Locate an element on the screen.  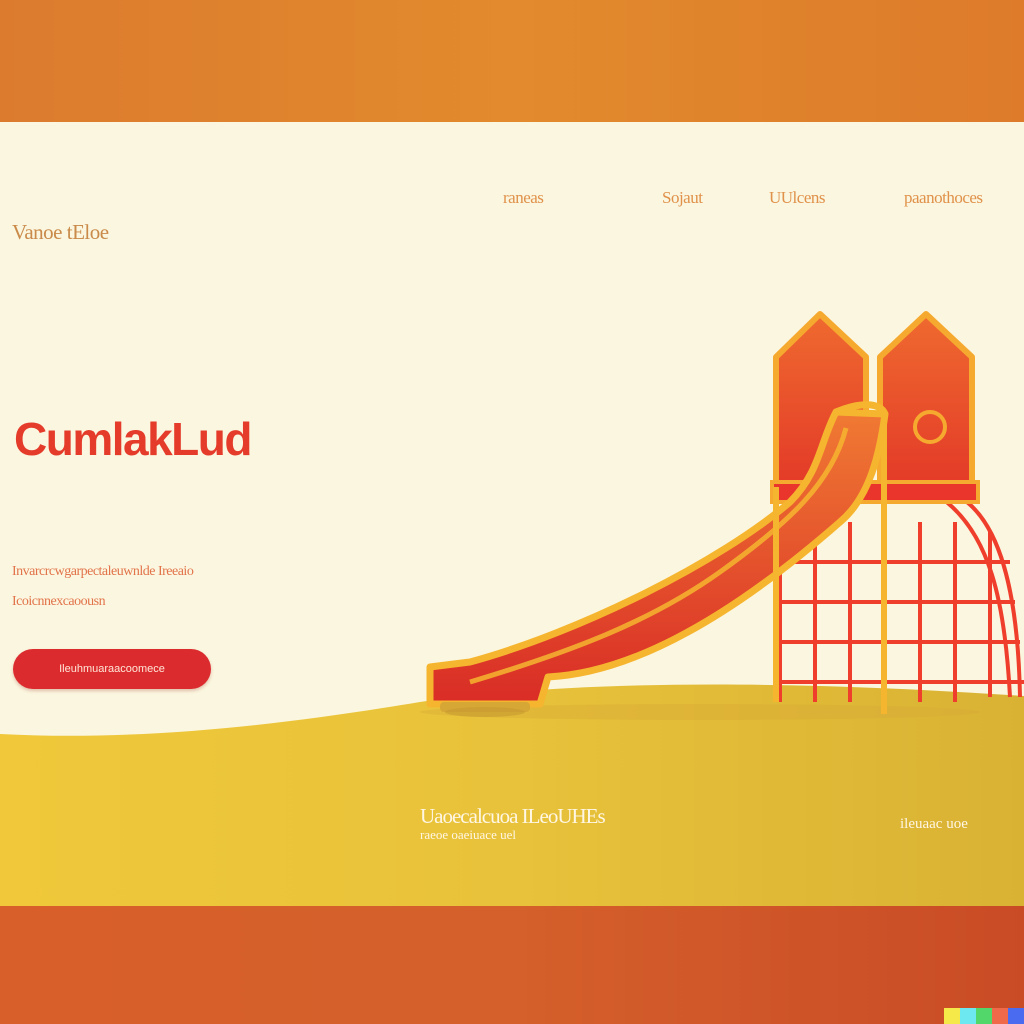
color-watermark is located at coordinates (984, 1016).